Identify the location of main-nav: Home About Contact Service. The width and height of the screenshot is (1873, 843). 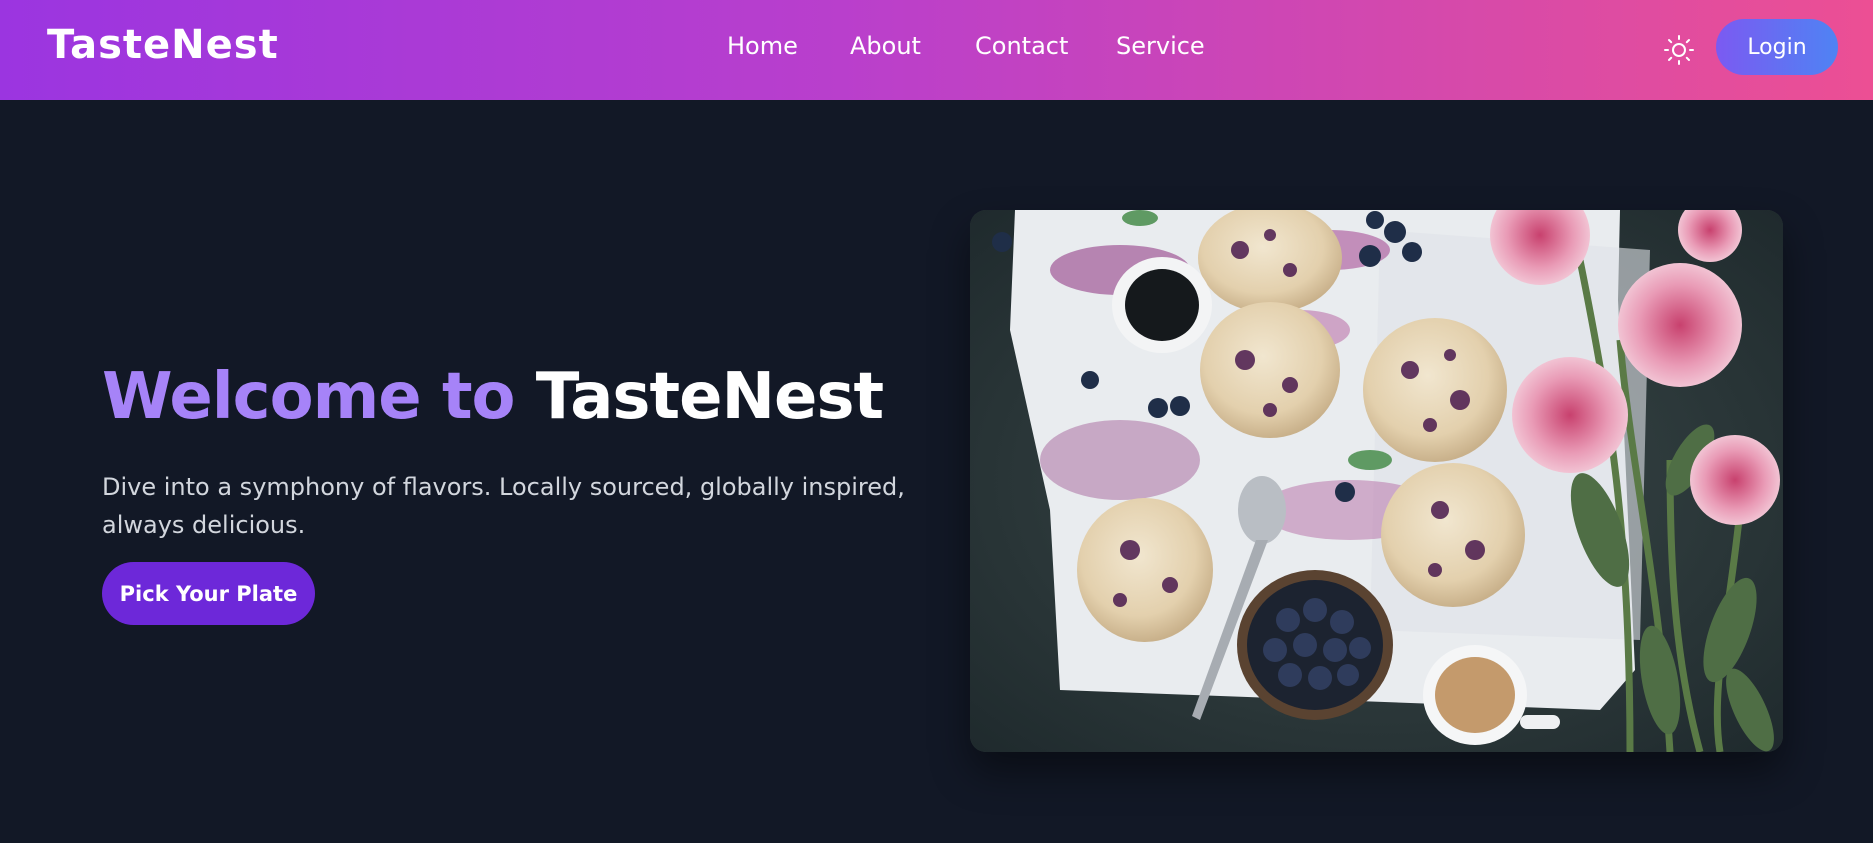
(936, 49).